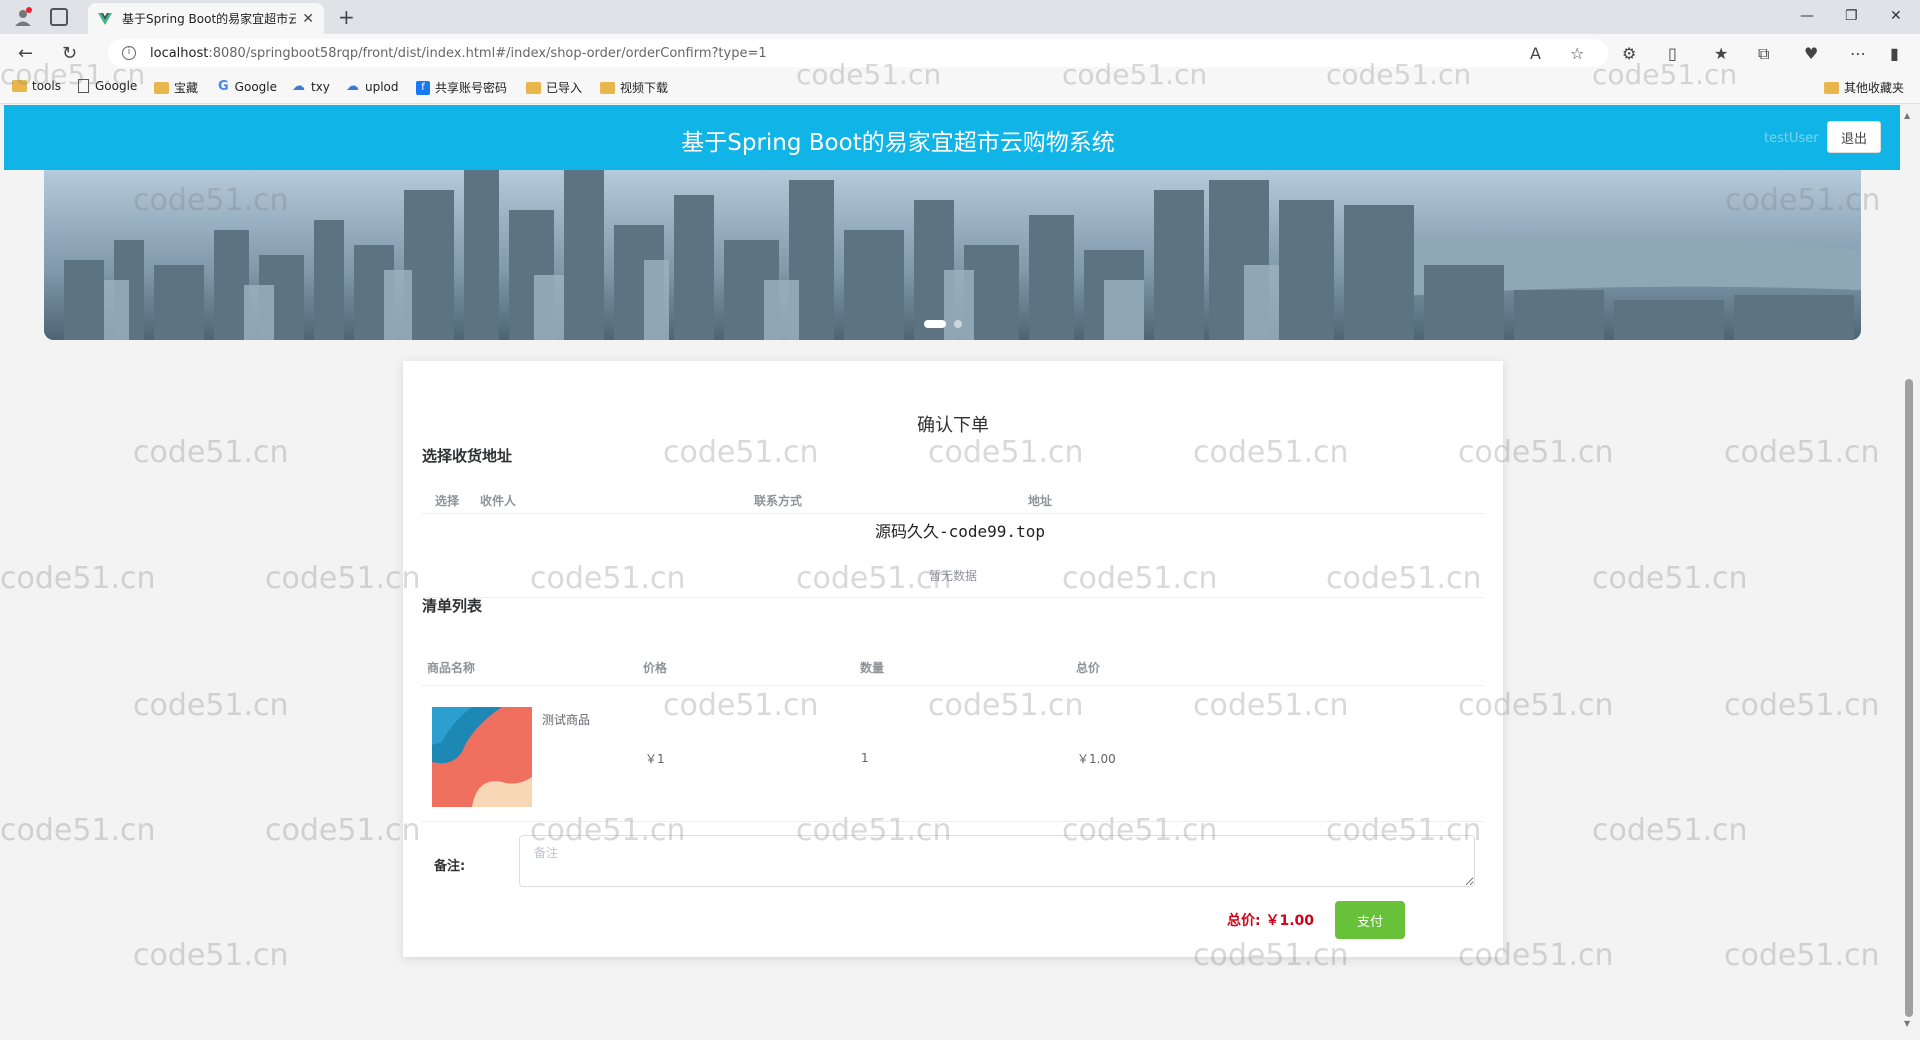 This screenshot has height=1040, width=1920. What do you see at coordinates (308, 19) in the screenshot?
I see `close-tab-icon: ✕` at bounding box center [308, 19].